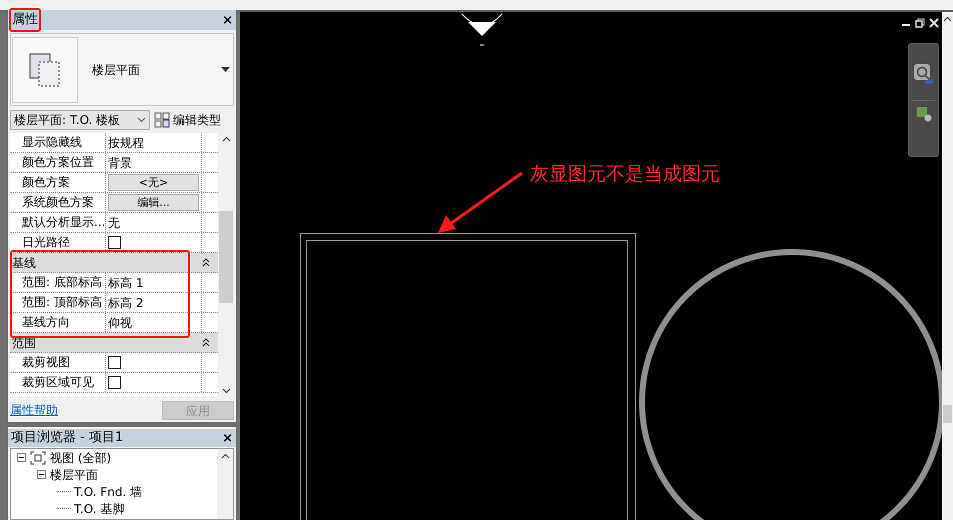 This screenshot has width=953, height=520. What do you see at coordinates (625, 174) in the screenshot?
I see `annotation-text: 灰显图元不是当成图元` at bounding box center [625, 174].